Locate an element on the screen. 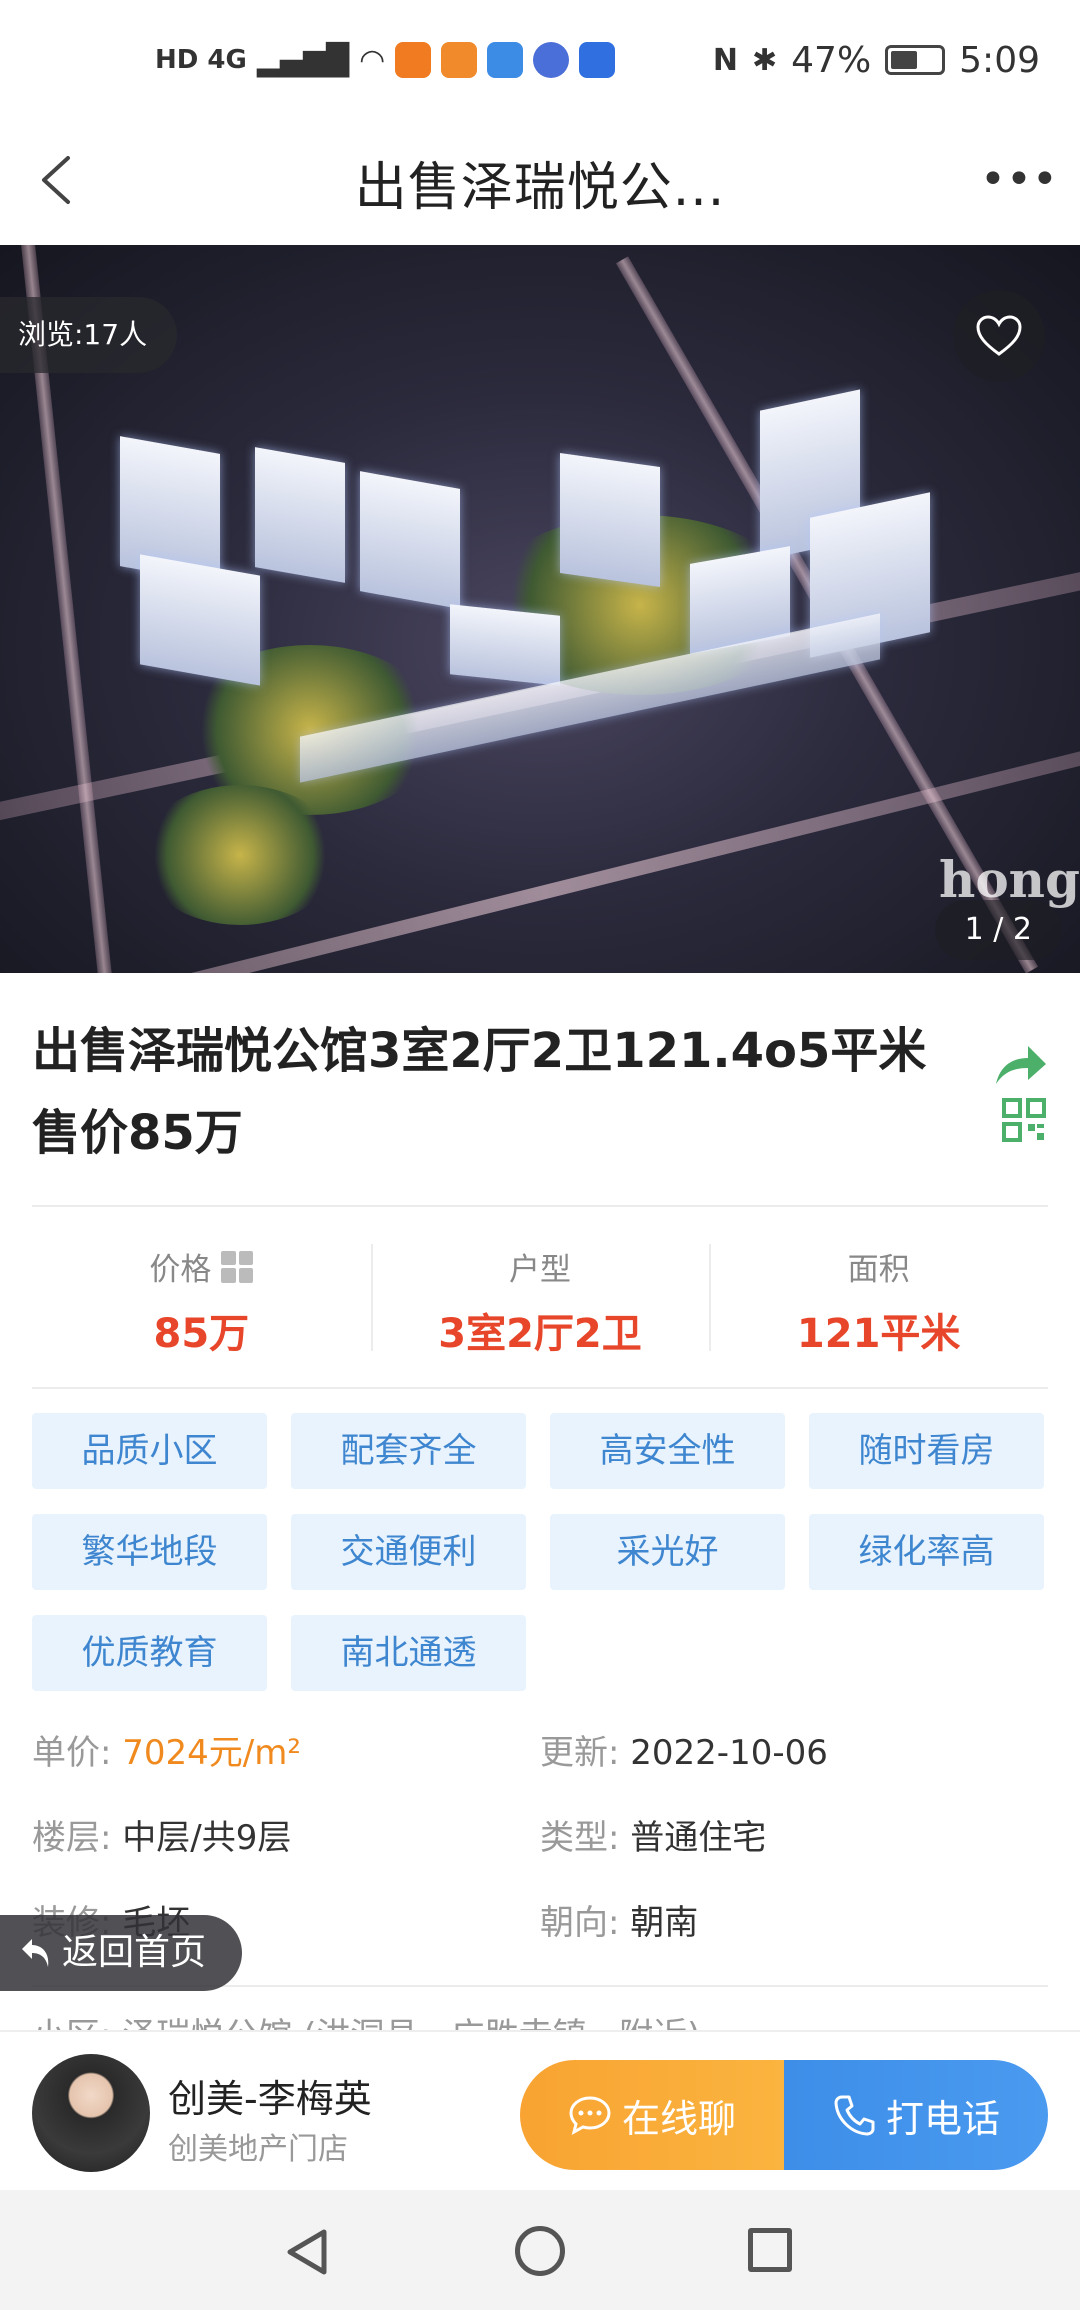 The image size is (1080, 2310). chat-bubble-icon is located at coordinates (590, 2115).